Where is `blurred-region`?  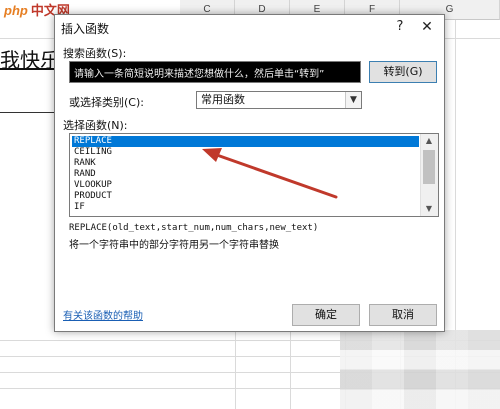 blurred-region is located at coordinates (420, 369).